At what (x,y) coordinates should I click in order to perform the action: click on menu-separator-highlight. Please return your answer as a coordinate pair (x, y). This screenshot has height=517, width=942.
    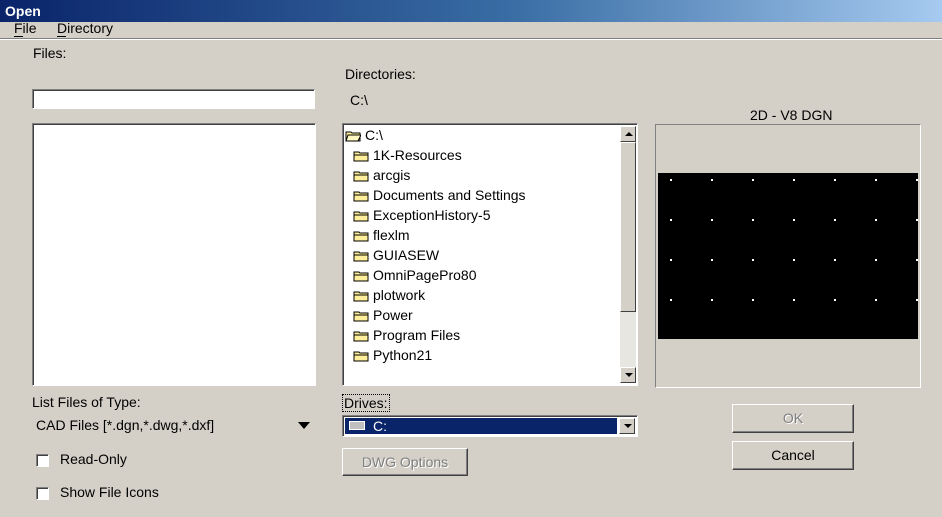
    Looking at the image, I should click on (471, 39).